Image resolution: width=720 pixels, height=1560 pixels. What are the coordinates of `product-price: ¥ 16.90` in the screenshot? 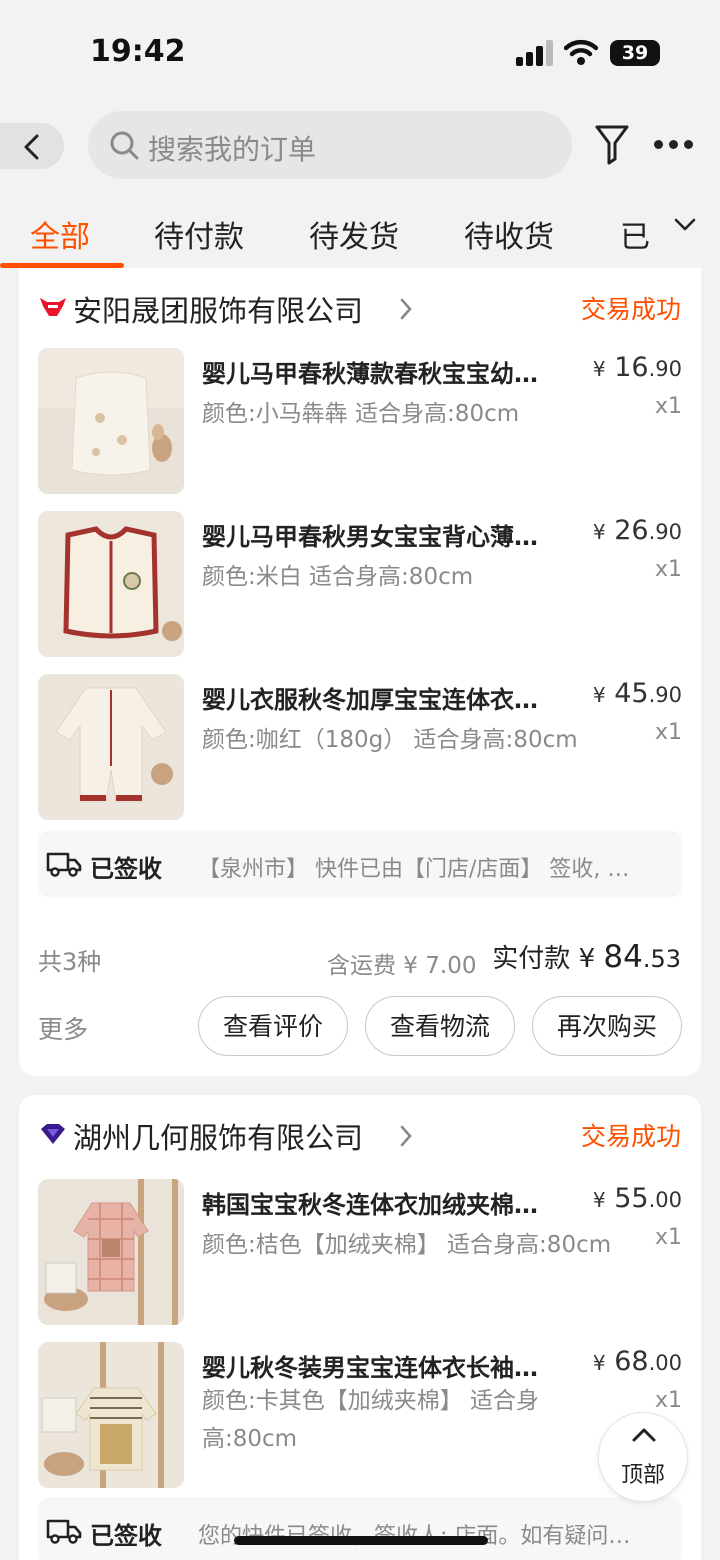 It's located at (637, 367).